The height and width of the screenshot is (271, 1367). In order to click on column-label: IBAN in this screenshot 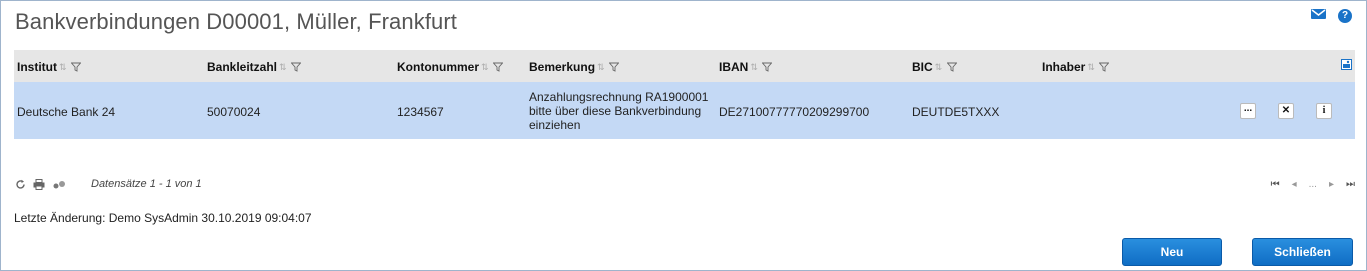, I will do `click(734, 67)`.